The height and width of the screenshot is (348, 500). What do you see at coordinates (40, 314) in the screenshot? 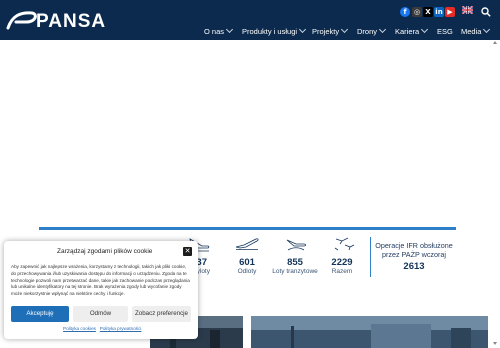
I see `accept-cookies-button: Akceptuję` at bounding box center [40, 314].